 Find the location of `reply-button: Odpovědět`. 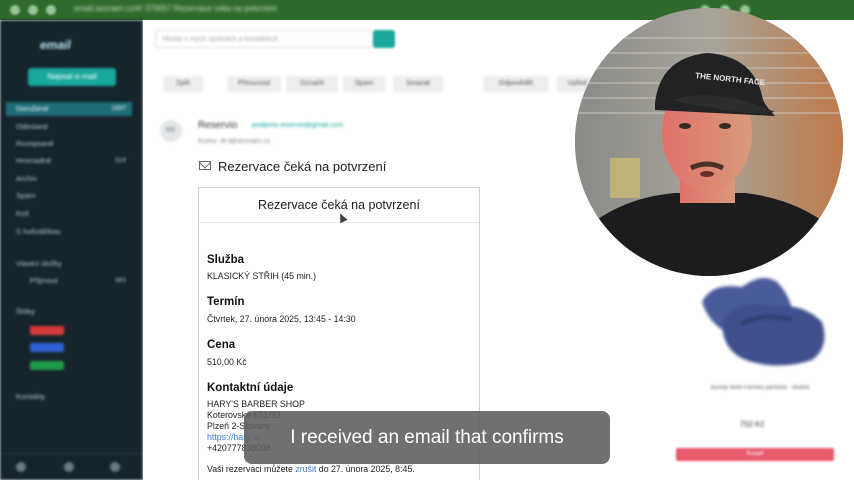

reply-button: Odpovědět is located at coordinates (516, 84).